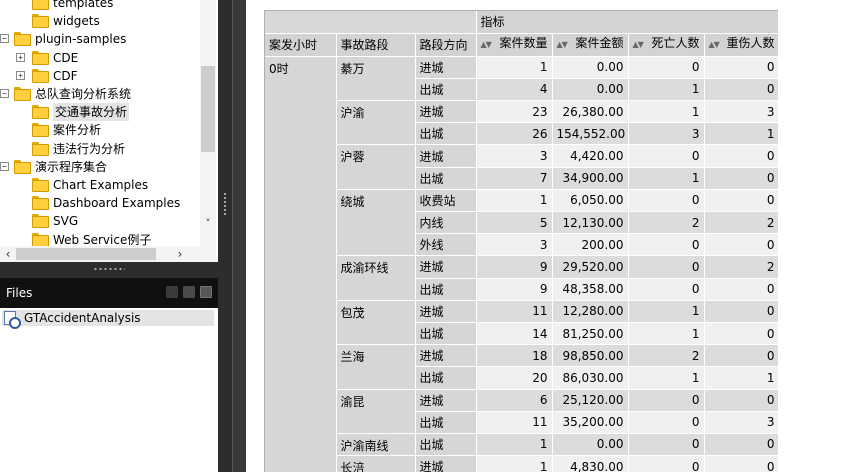 Image resolution: width=861 pixels, height=472 pixels. Describe the element at coordinates (514, 178) in the screenshot. I see `count-cell: 7` at that location.